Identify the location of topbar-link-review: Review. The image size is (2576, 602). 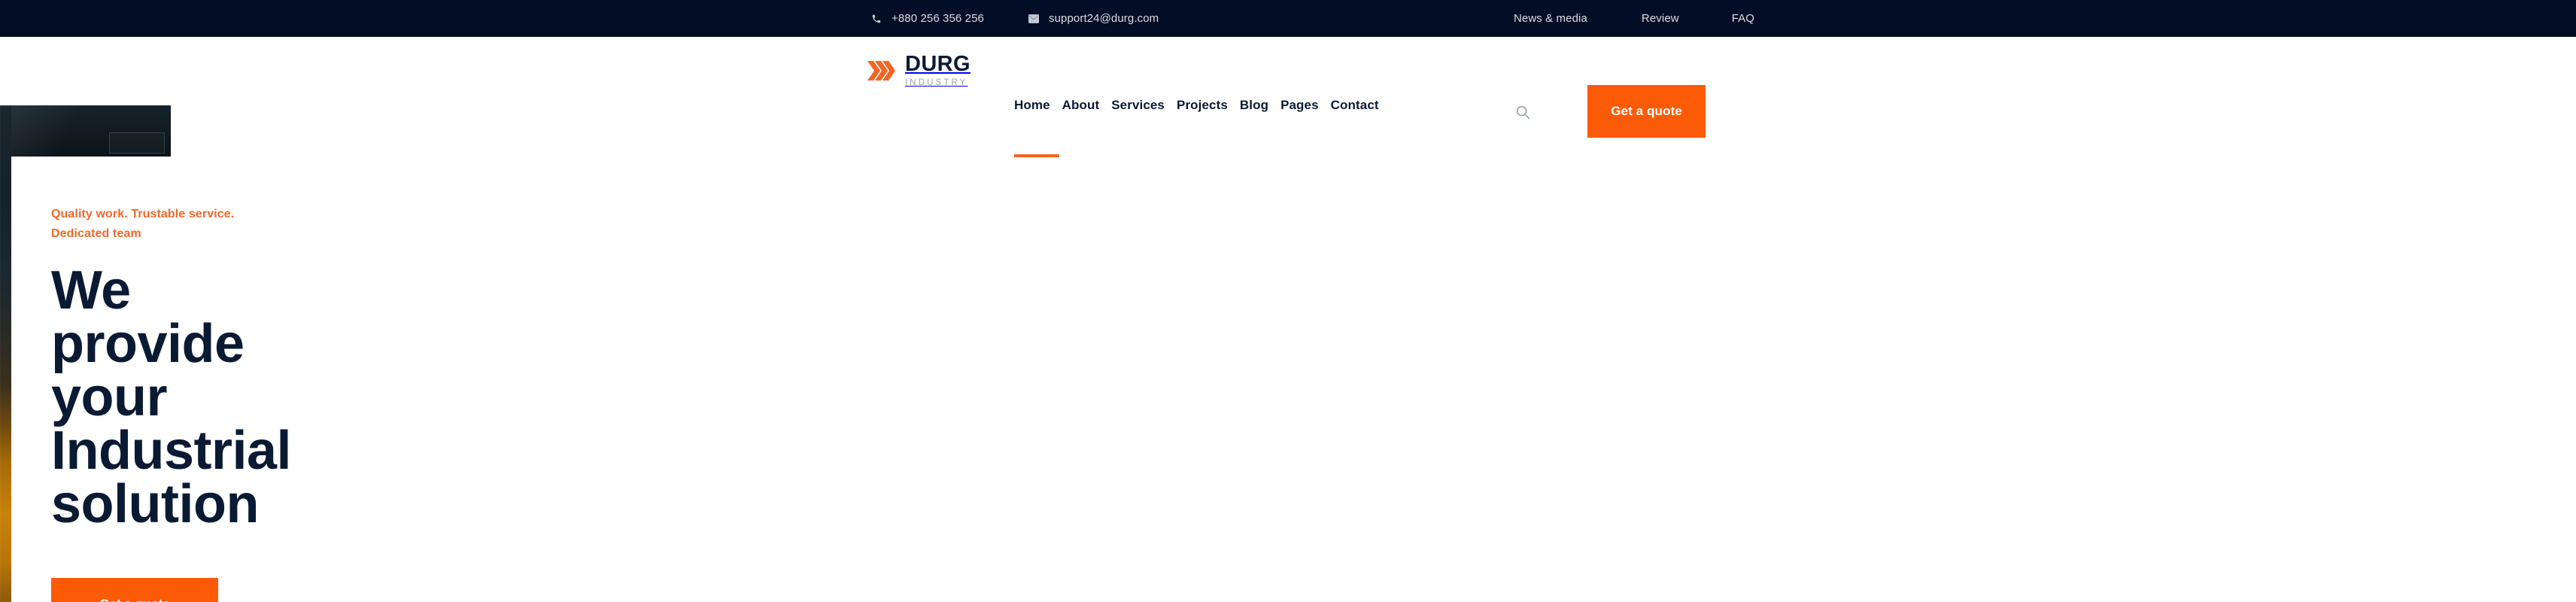
(1661, 18).